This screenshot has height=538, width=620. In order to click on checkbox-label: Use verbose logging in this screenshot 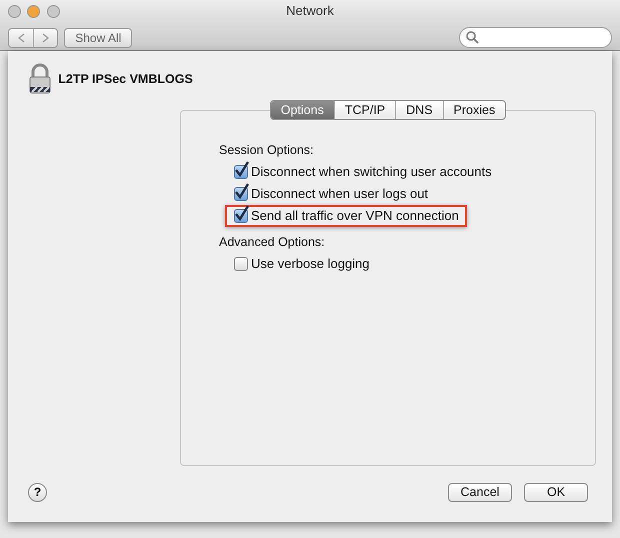, I will do `click(310, 263)`.